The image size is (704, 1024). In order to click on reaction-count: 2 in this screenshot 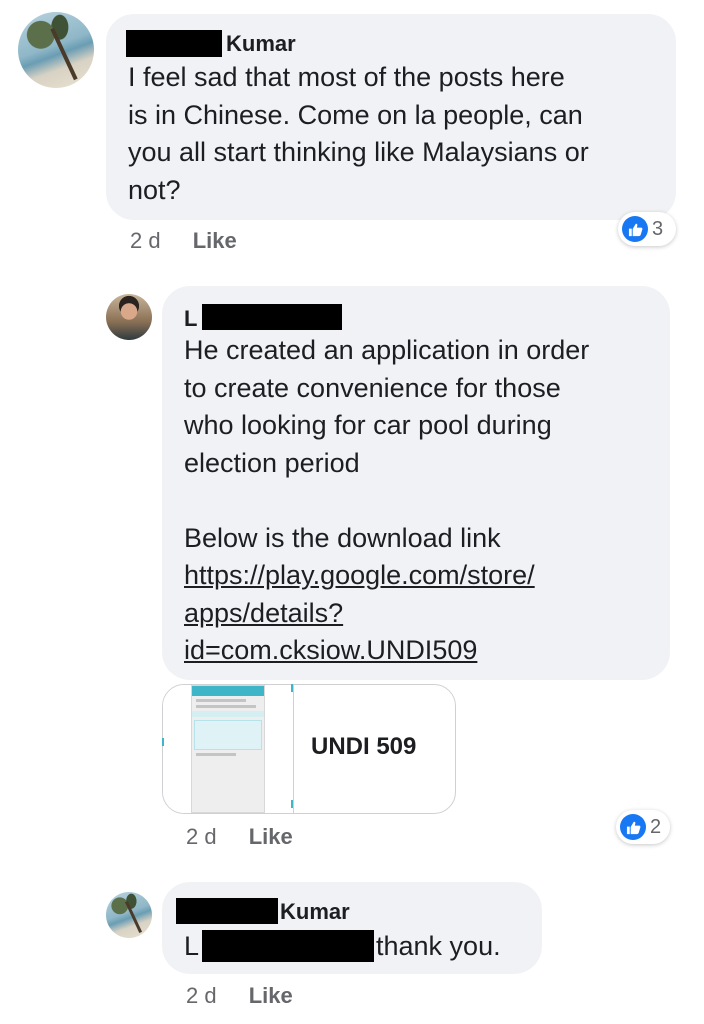, I will do `click(656, 826)`.